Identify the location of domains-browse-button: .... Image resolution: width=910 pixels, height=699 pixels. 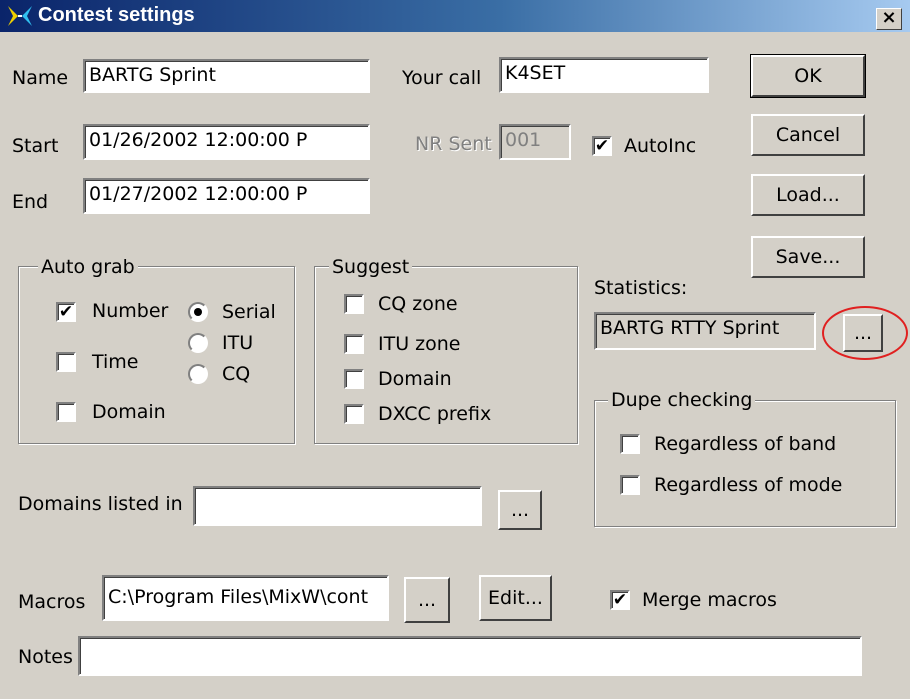
(520, 510).